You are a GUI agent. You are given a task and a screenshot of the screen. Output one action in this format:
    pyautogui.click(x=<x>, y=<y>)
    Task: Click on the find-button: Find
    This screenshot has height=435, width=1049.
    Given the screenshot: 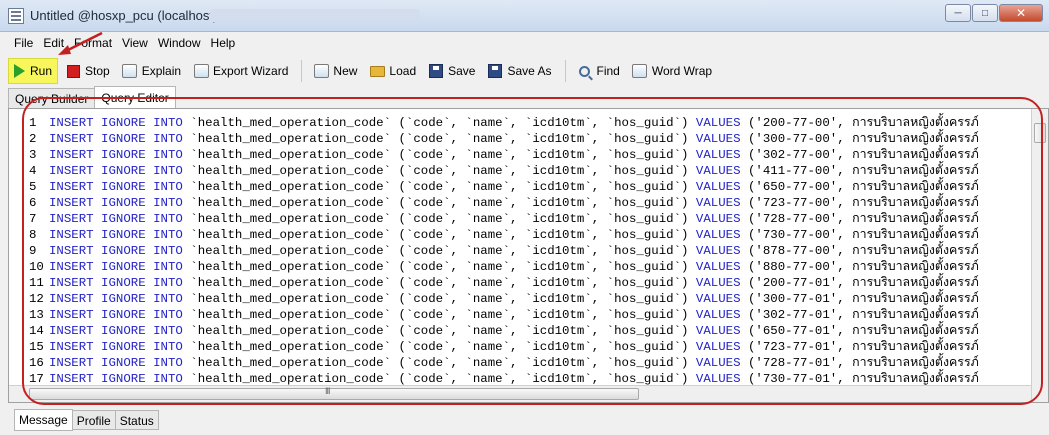 What is the action you would take?
    pyautogui.click(x=598, y=71)
    